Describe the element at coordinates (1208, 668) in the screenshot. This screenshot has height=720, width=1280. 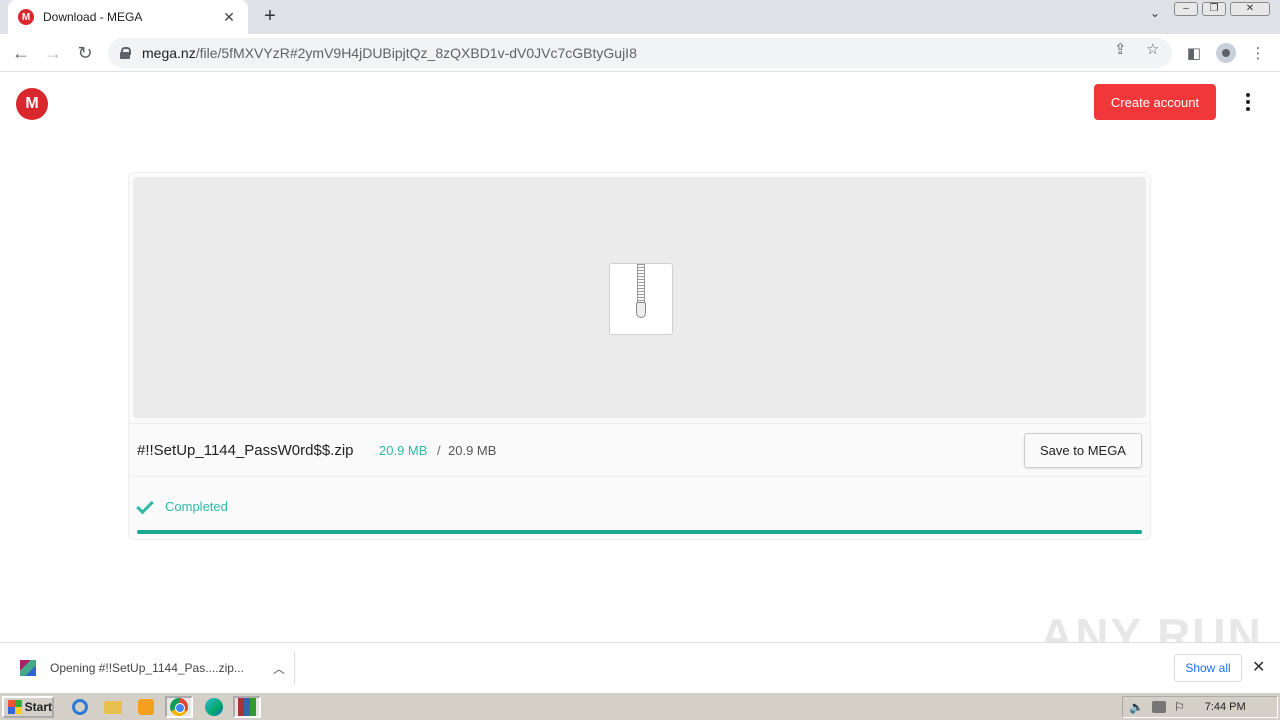
I see `show-all-button: Show all` at that location.